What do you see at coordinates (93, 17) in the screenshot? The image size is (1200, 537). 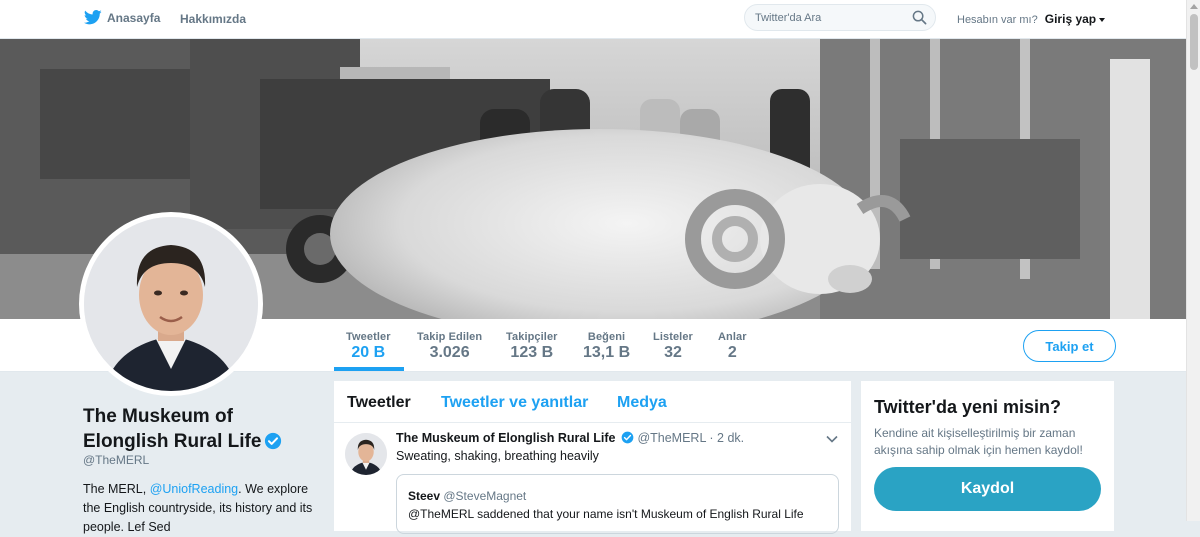 I see `twitter-bird-icon` at bounding box center [93, 17].